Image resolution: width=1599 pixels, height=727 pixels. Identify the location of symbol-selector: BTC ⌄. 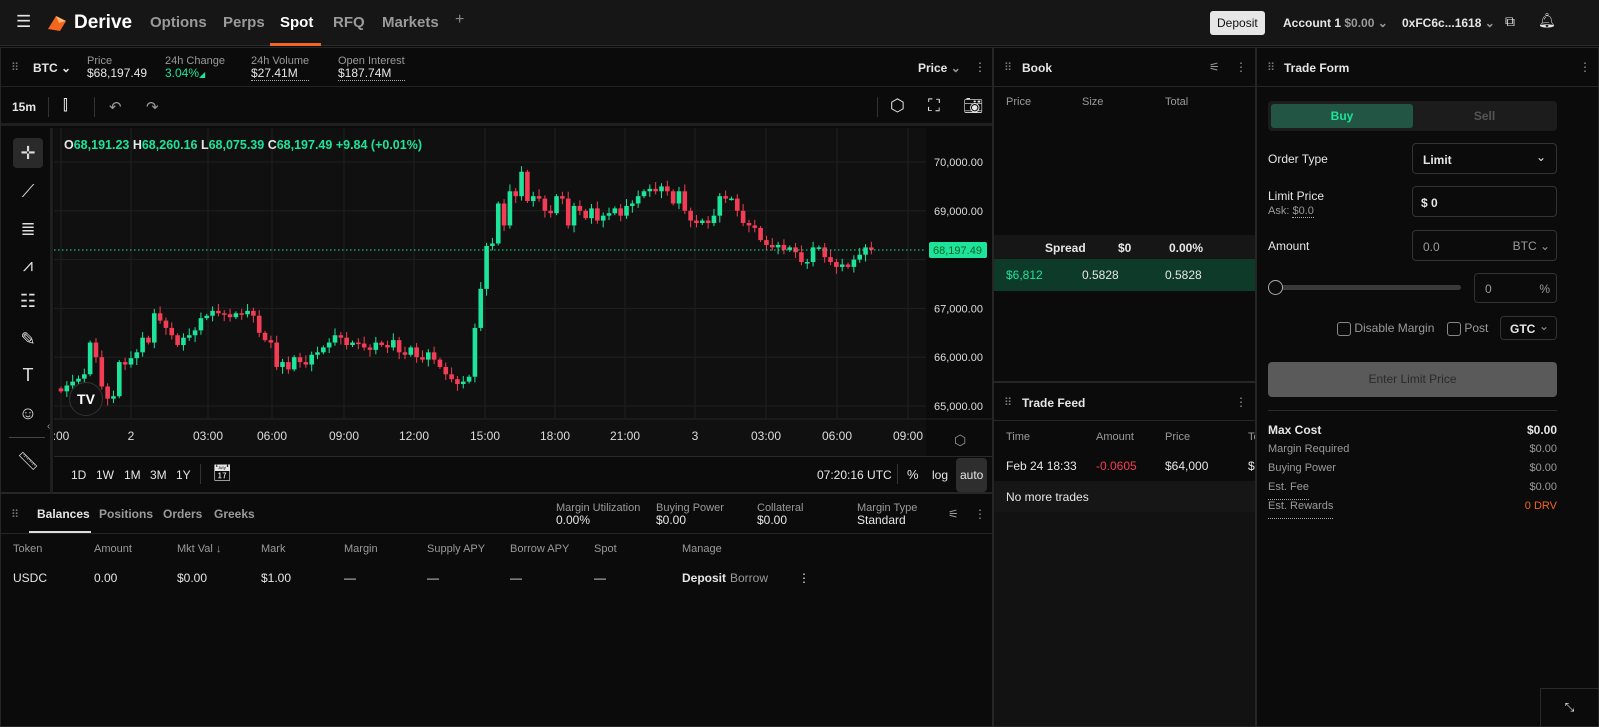
(52, 68).